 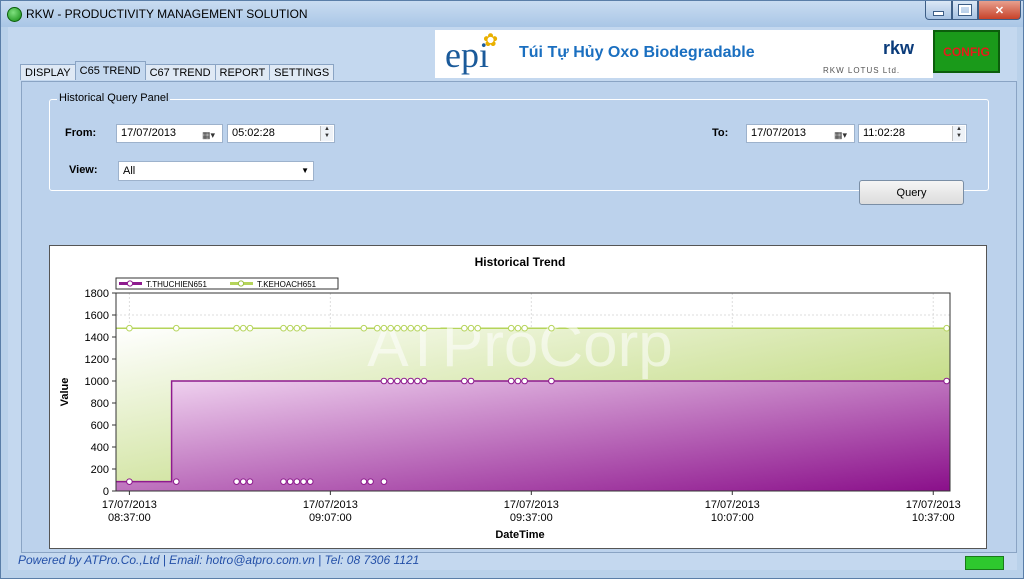 What do you see at coordinates (637, 52) in the screenshot?
I see `banner-text: Túi Tự Hủy Oxo Biodegradable` at bounding box center [637, 52].